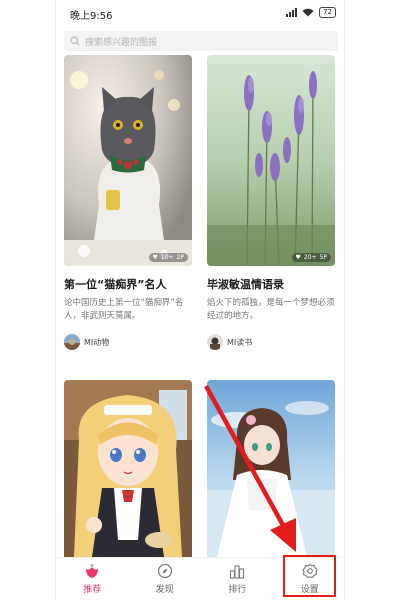 This screenshot has height=600, width=400. I want to click on tab-label: 推荐, so click(92, 590).